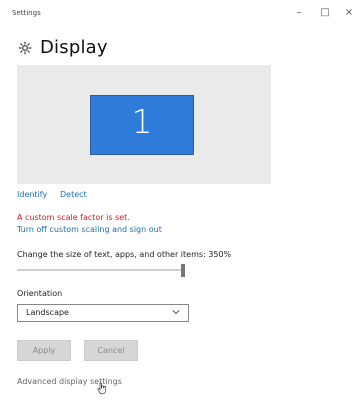  I want to click on page-title: Display, so click(74, 47).